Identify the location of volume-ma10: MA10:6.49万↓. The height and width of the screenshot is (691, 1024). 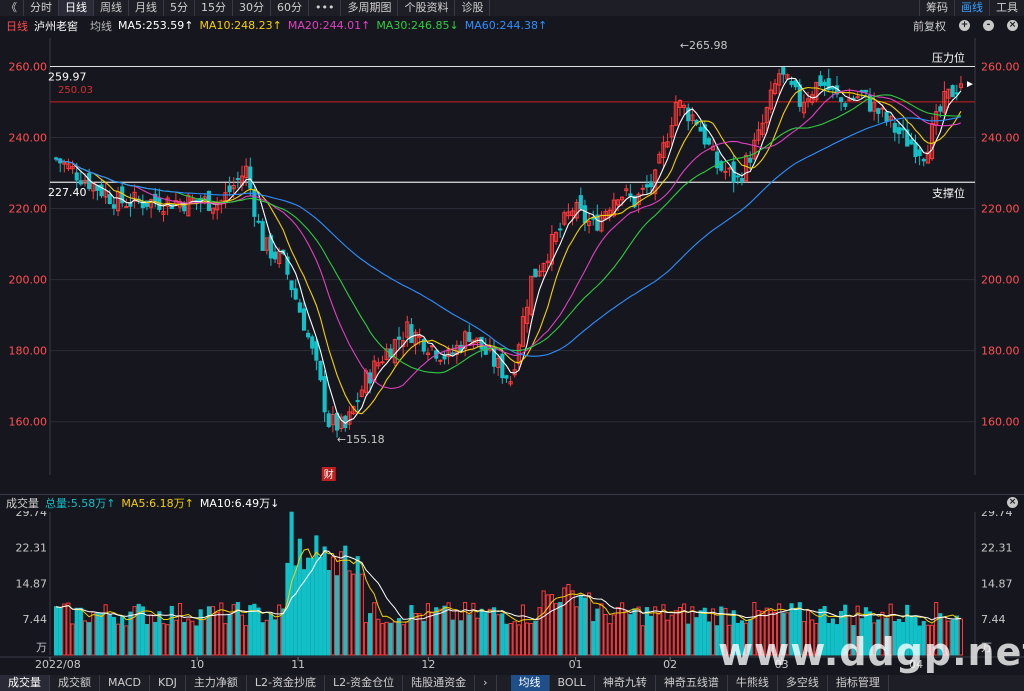
(239, 503).